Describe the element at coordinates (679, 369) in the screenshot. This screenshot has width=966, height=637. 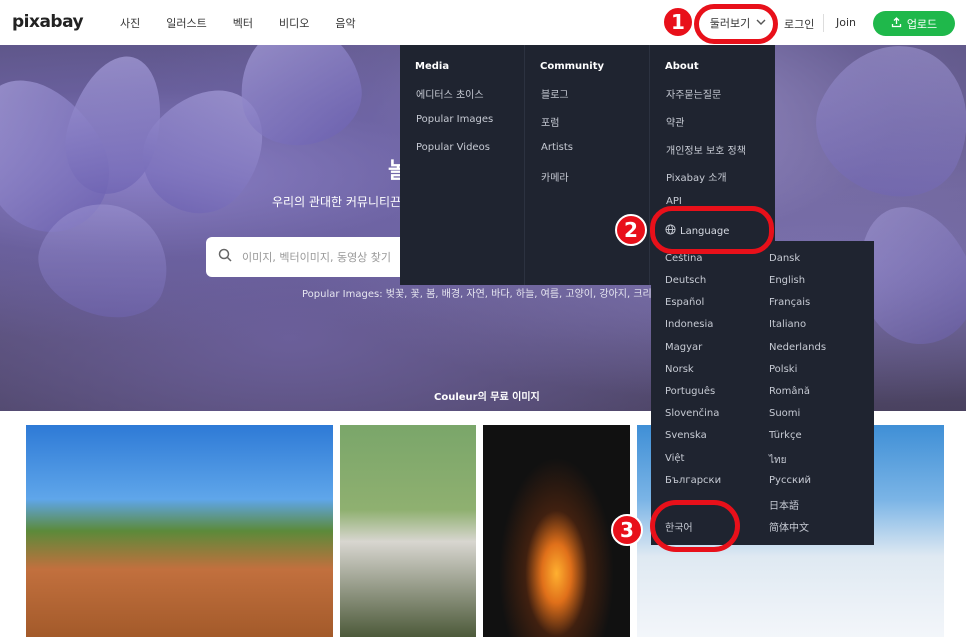
I see `language-option: Norsk` at that location.